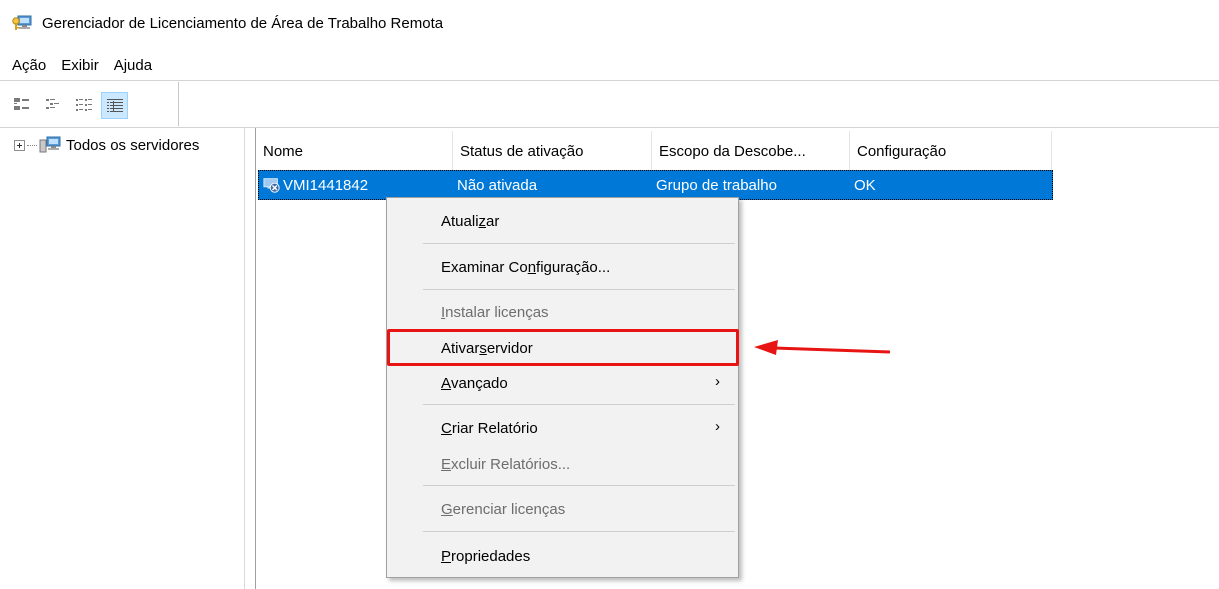 This screenshot has width=1219, height=589. Describe the element at coordinates (951, 151) in the screenshot. I see `column-header-configuration: Configuração` at that location.